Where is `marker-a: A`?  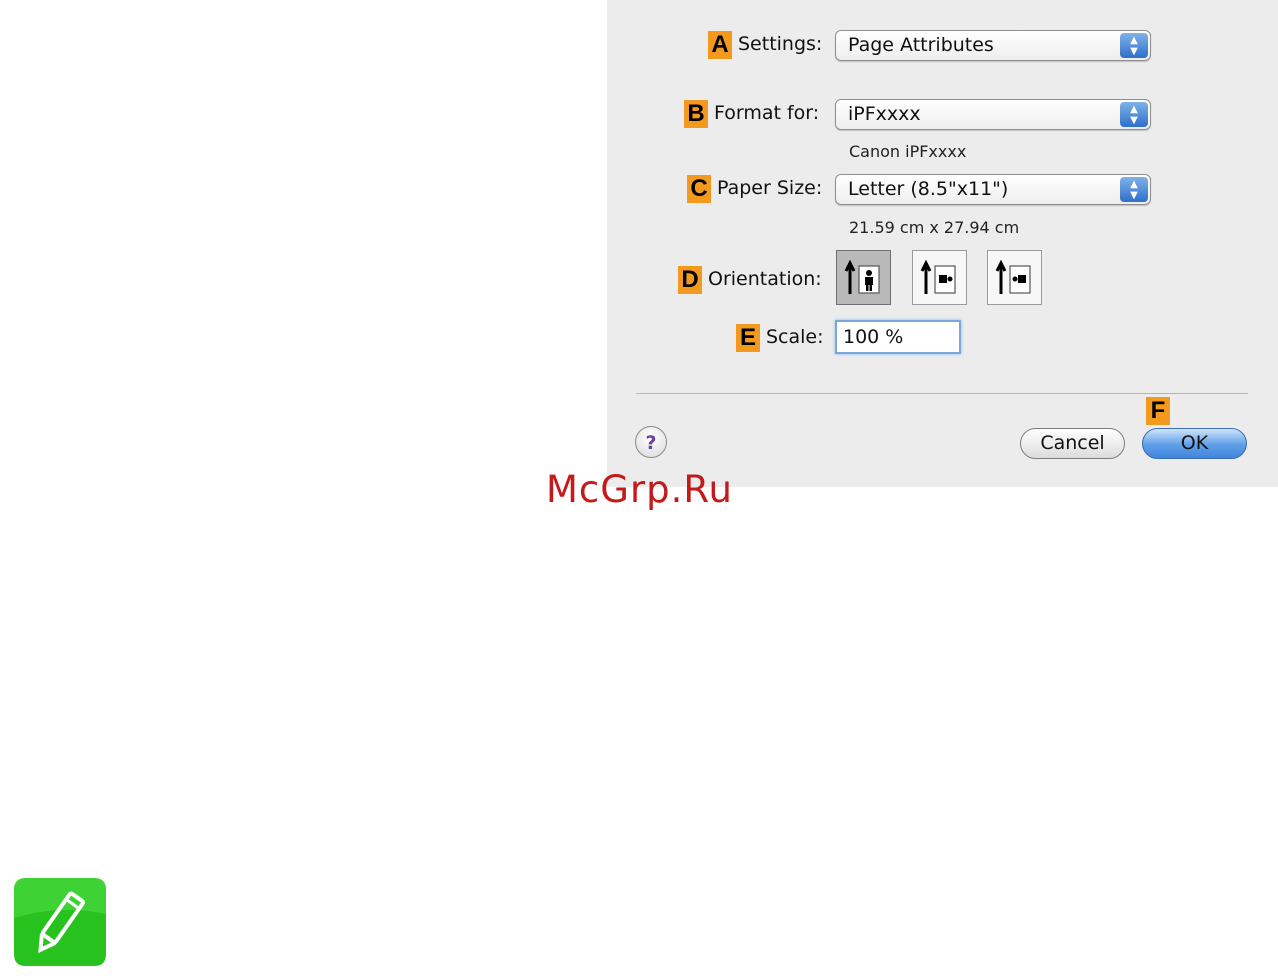 marker-a: A is located at coordinates (720, 45).